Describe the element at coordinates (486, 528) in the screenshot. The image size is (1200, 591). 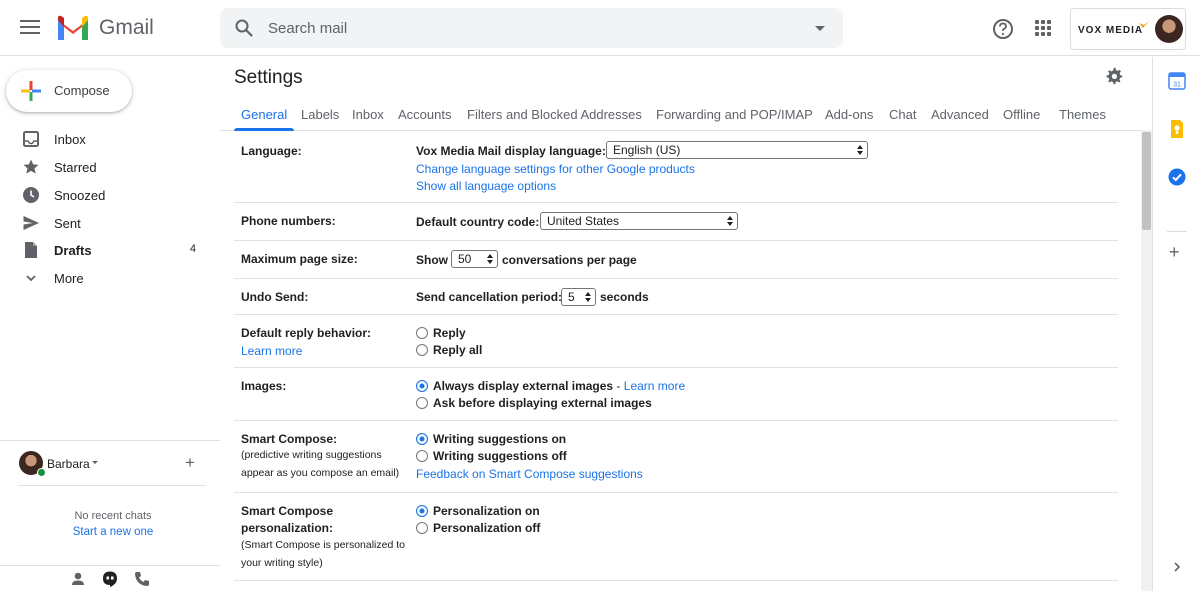
I see `personalization-off-label: Personalization off` at that location.